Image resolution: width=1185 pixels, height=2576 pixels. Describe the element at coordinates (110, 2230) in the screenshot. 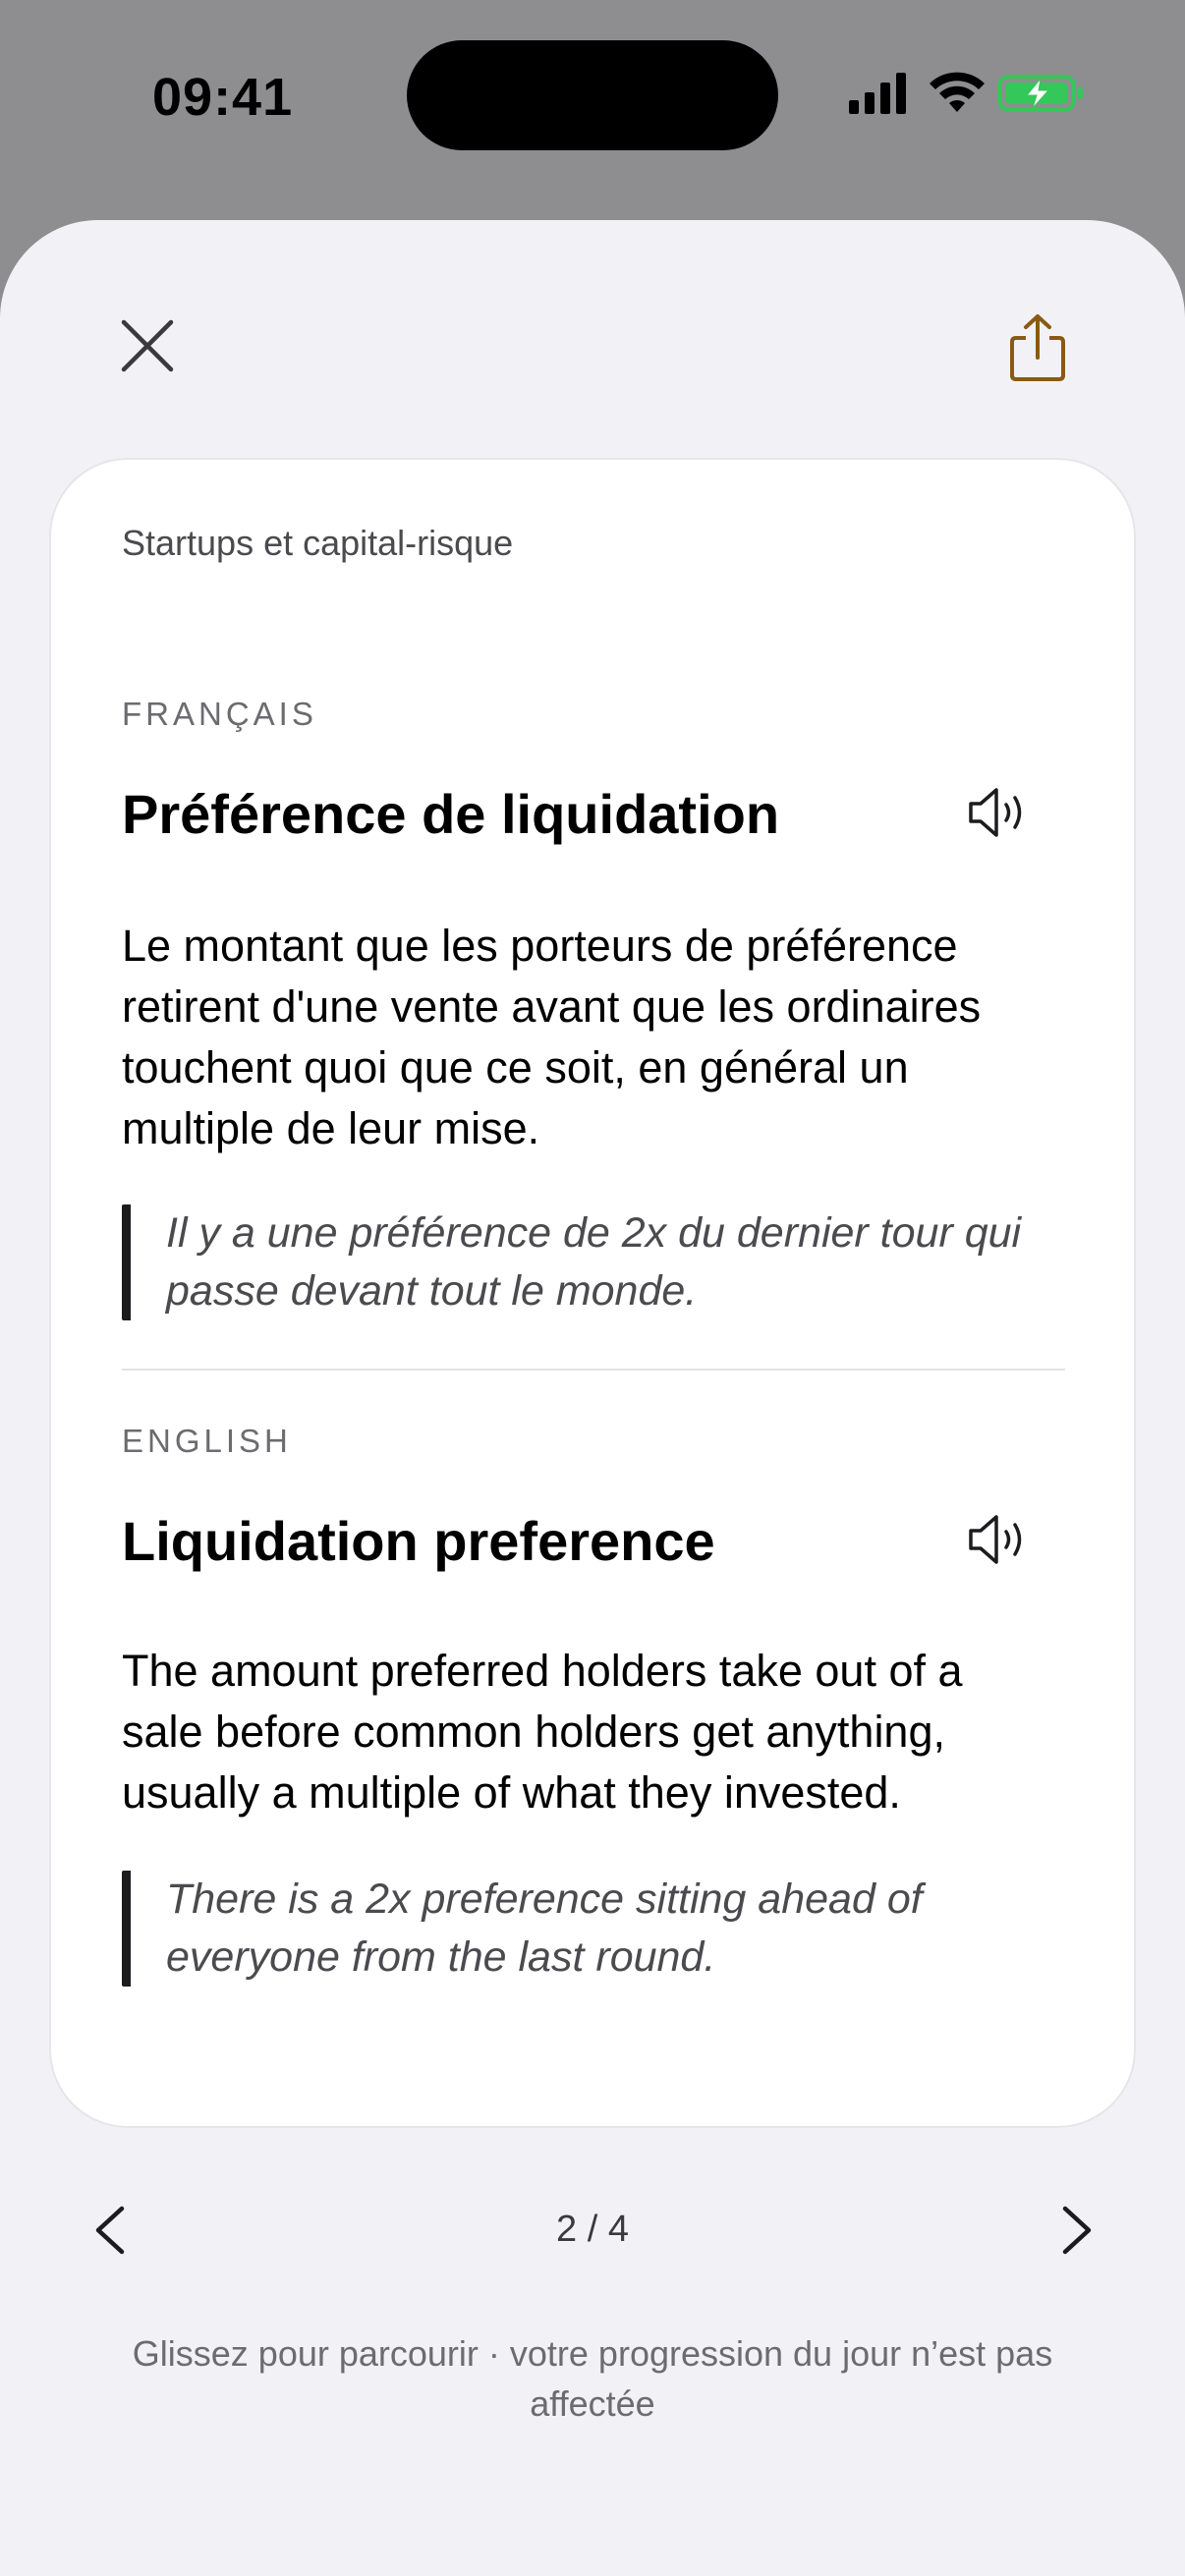

I see `chevron-left-icon` at that location.